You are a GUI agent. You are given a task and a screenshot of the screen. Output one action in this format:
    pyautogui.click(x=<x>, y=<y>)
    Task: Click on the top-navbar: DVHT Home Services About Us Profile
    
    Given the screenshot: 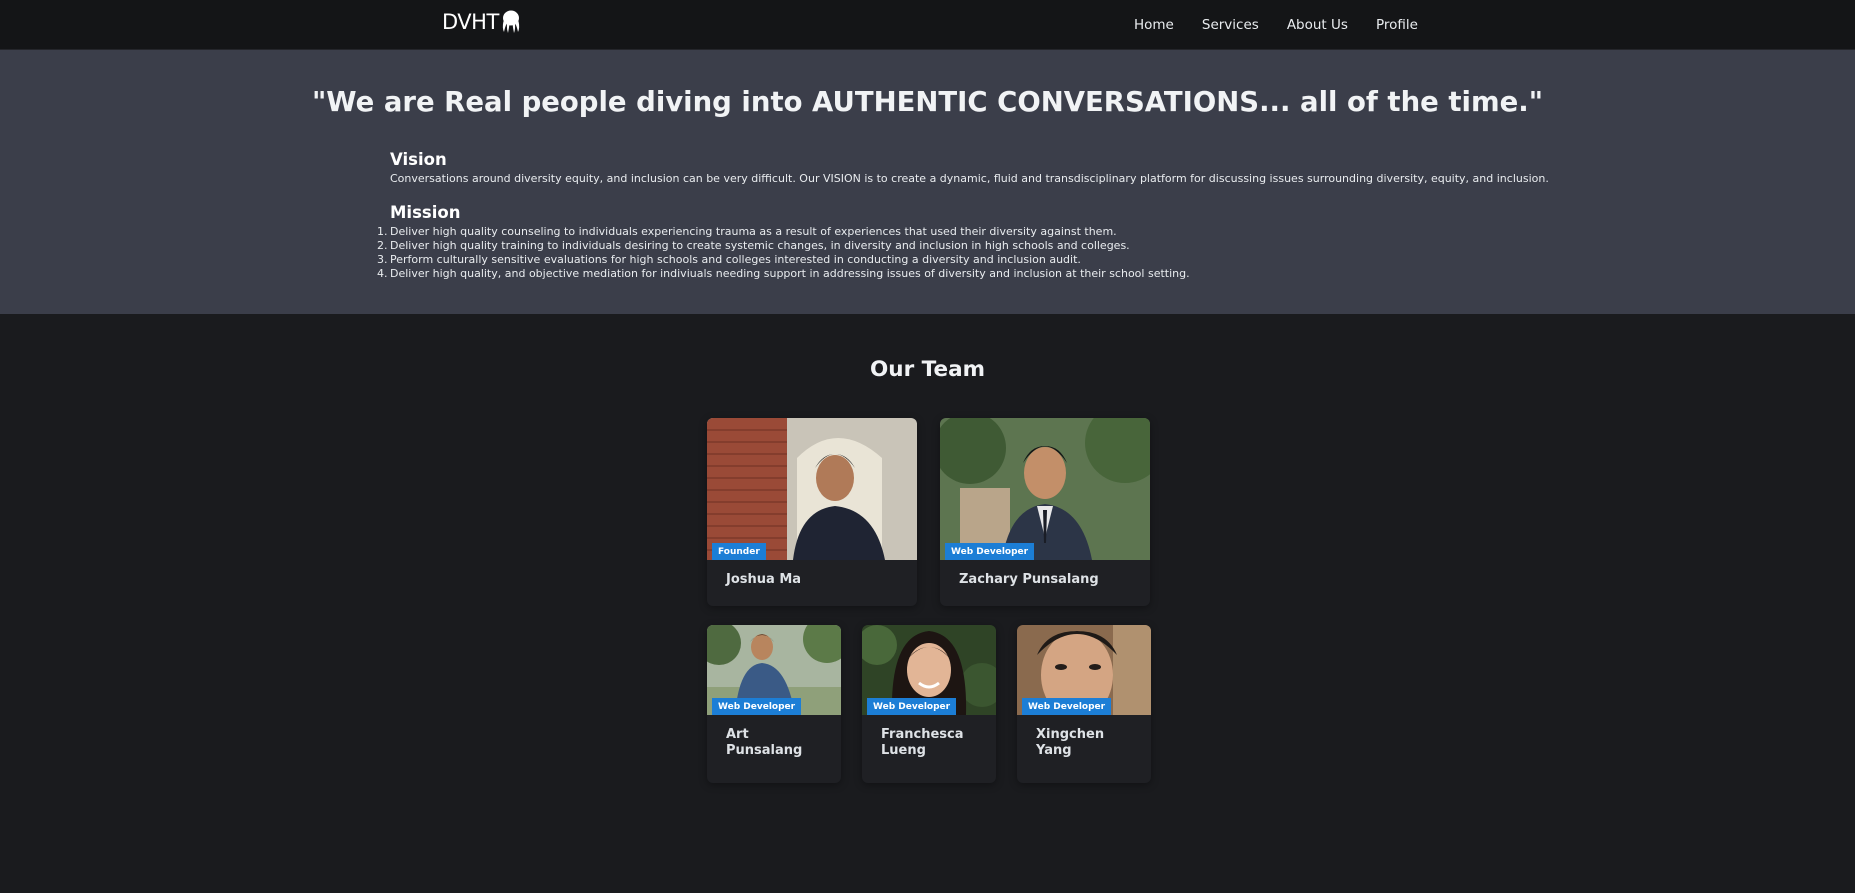 What is the action you would take?
    pyautogui.click(x=927, y=25)
    